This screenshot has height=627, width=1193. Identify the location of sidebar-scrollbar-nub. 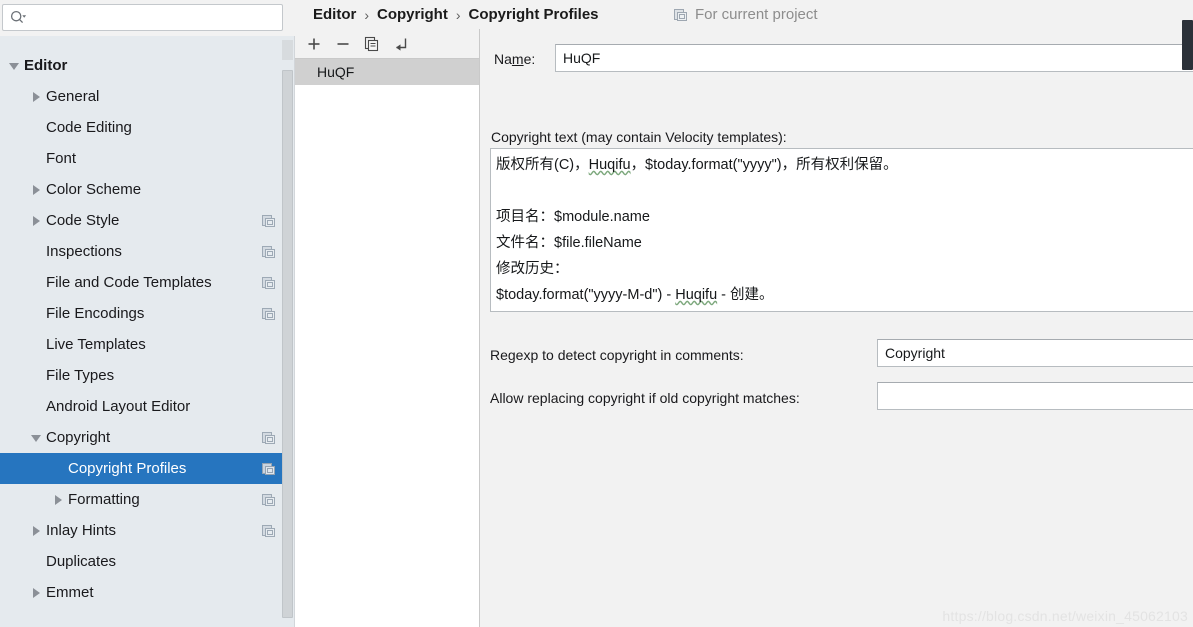
(287, 50).